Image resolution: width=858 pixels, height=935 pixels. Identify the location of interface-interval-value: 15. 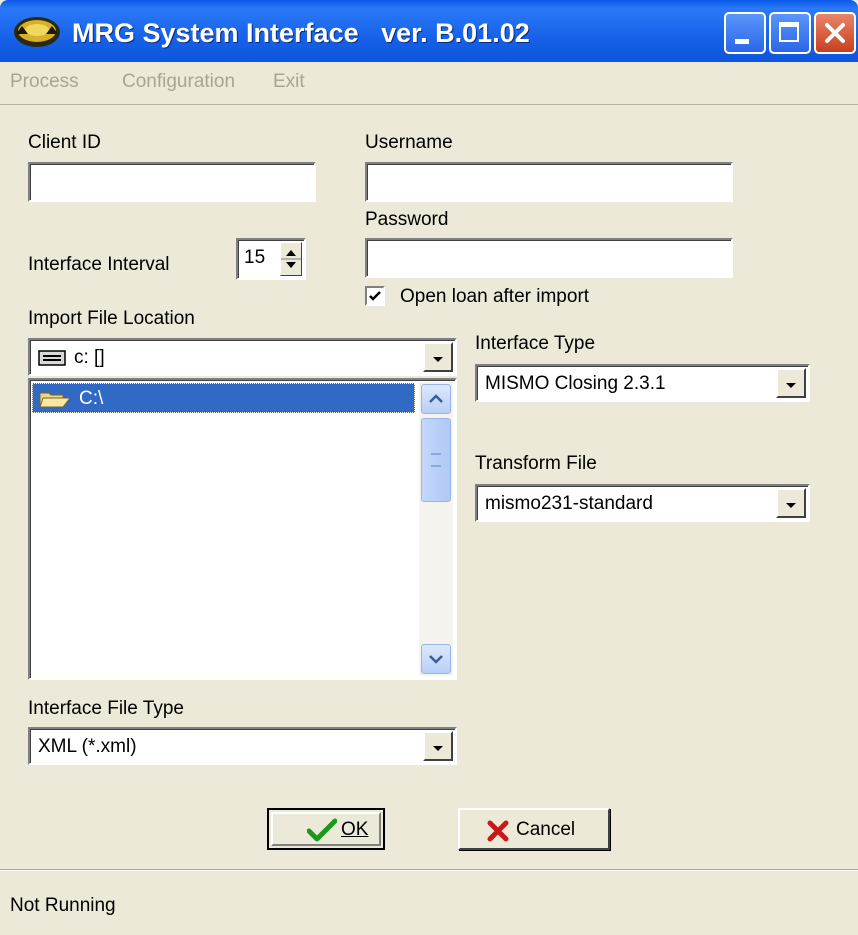
(255, 257).